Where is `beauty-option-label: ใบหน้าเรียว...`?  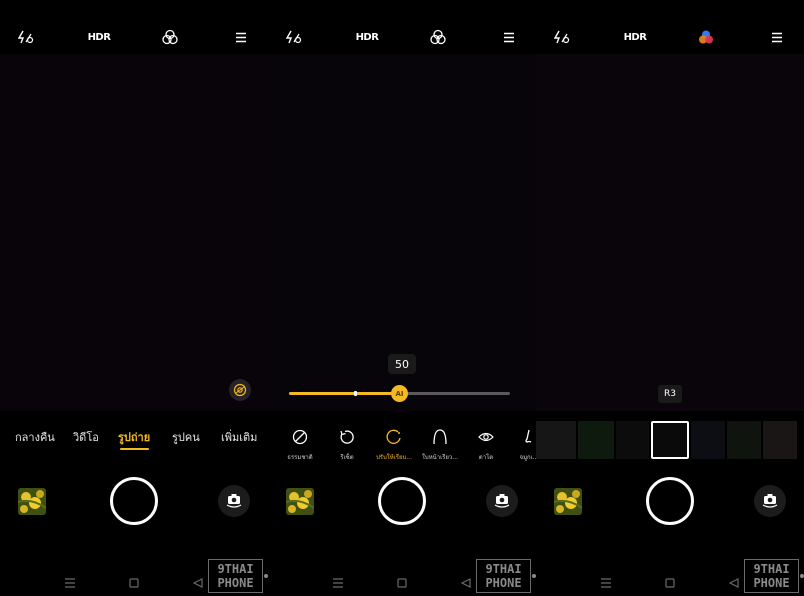 beauty-option-label: ใบหน้าเรียว... is located at coordinates (440, 457).